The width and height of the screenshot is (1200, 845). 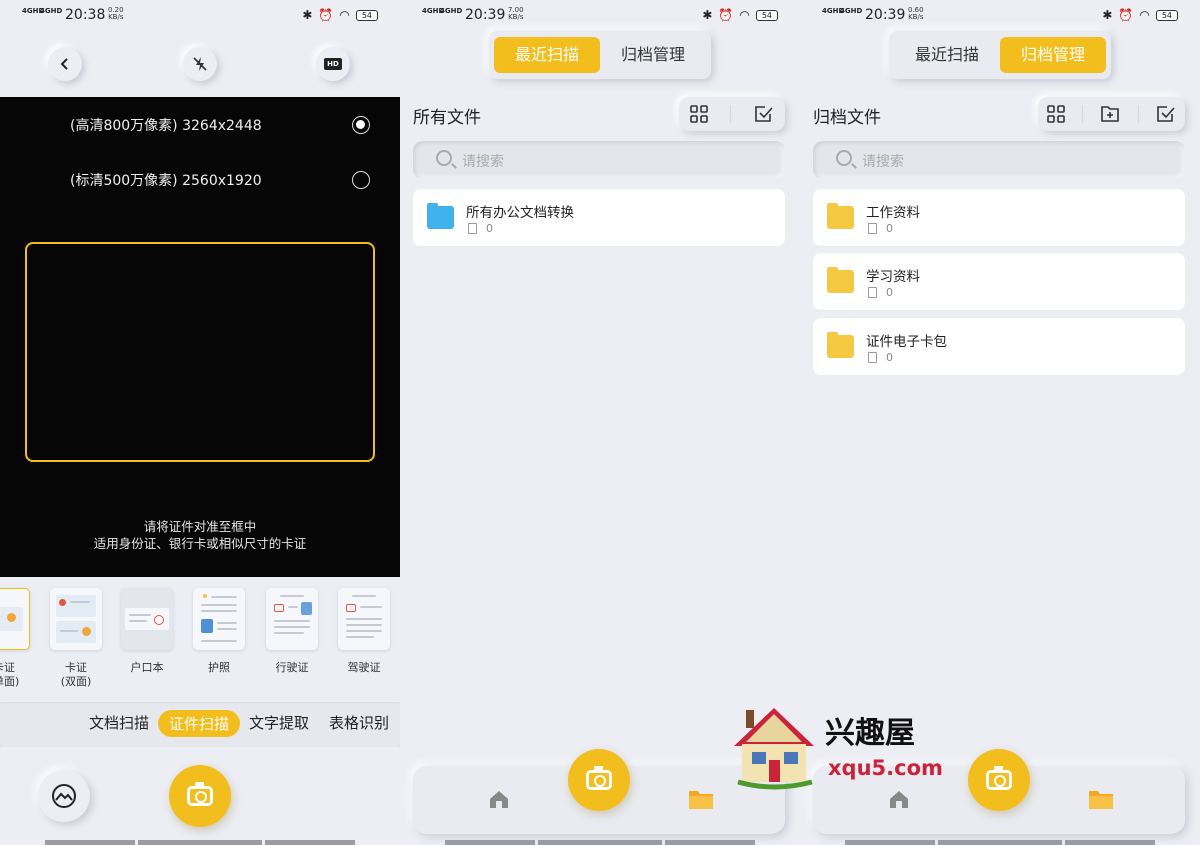 I want to click on section-title: 所有文件, so click(x=447, y=118).